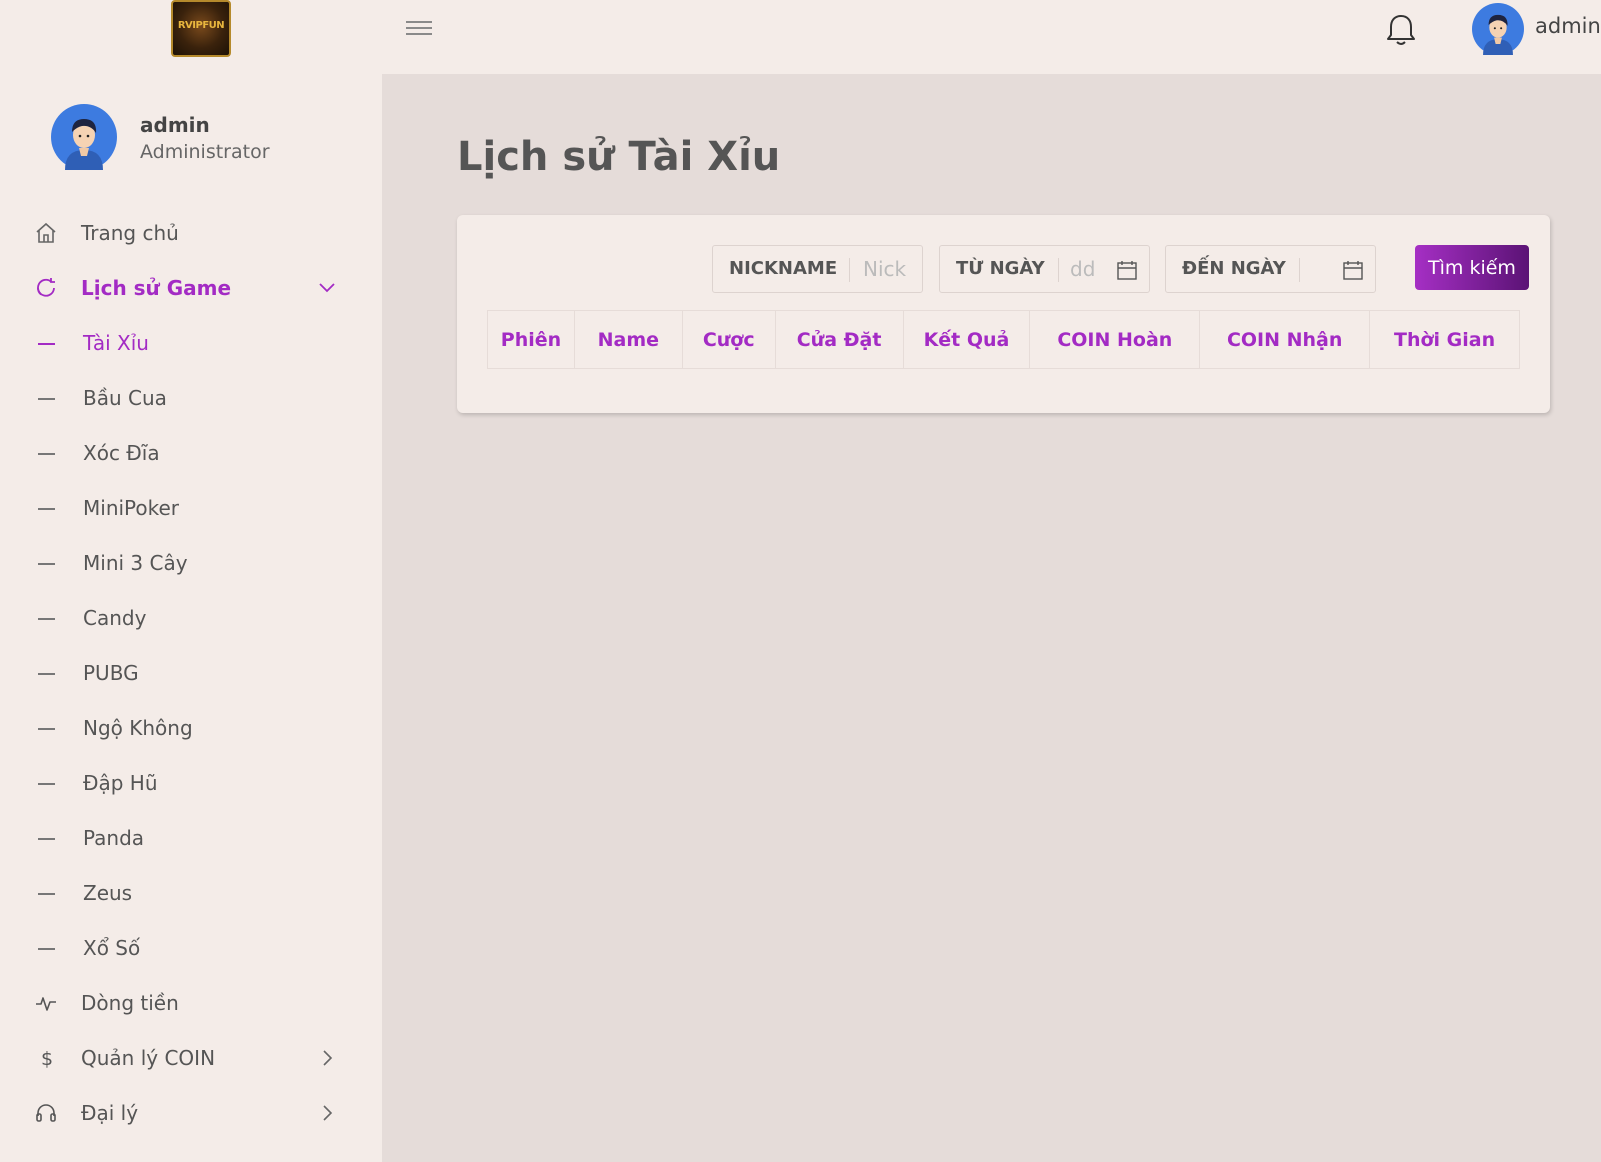 The image size is (1601, 1162). What do you see at coordinates (966, 339) in the screenshot?
I see `column-header: Kết Quả` at bounding box center [966, 339].